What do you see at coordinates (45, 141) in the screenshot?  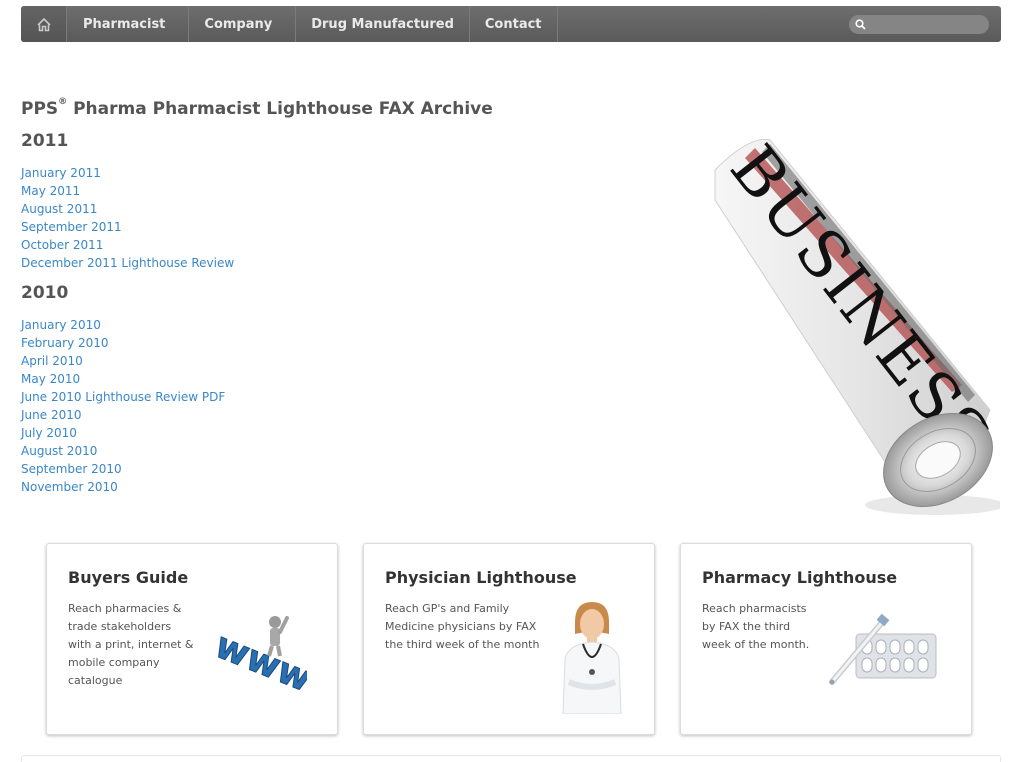 I see `year-heading-2011: 2011` at bounding box center [45, 141].